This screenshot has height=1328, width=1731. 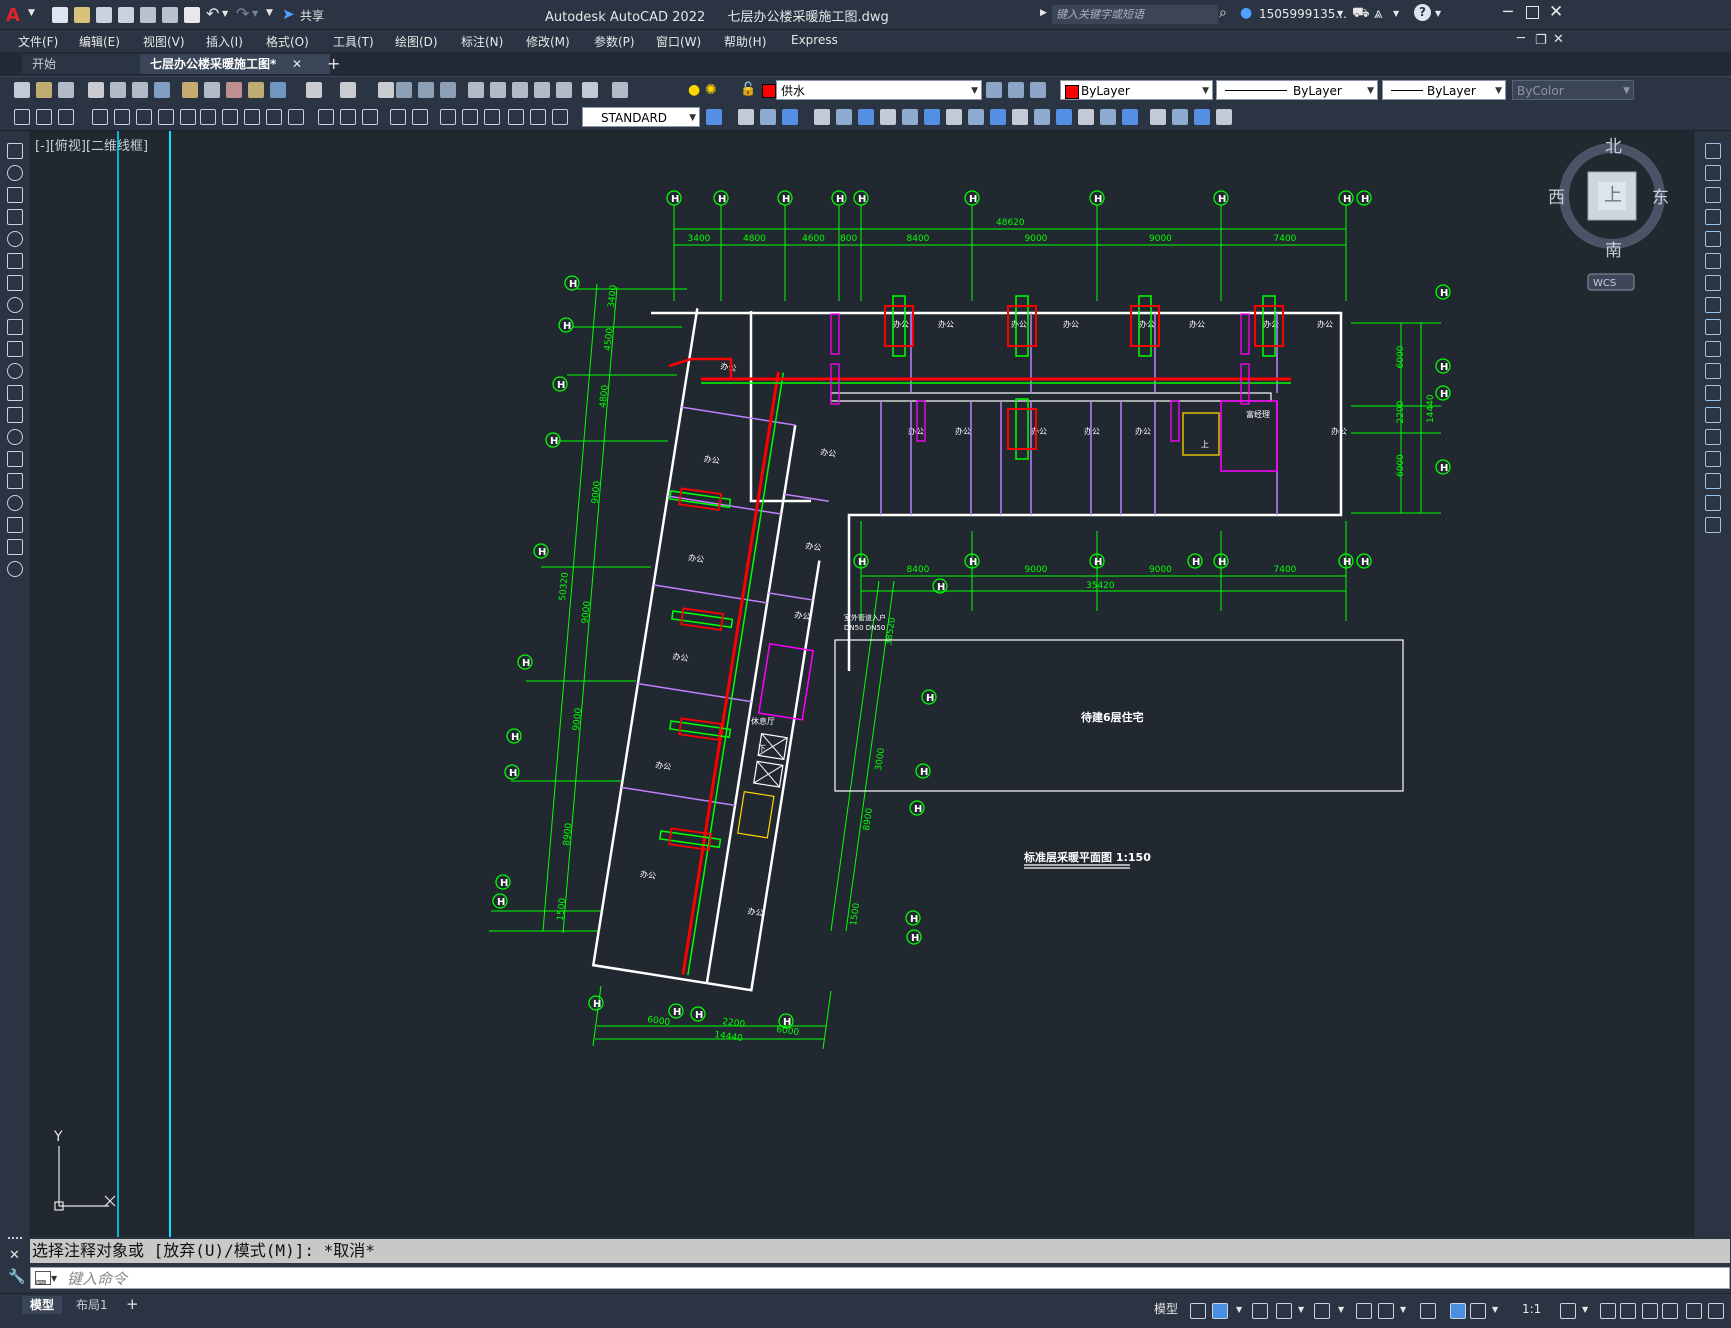 What do you see at coordinates (1713, 393) in the screenshot?
I see `break-at-point-icon` at bounding box center [1713, 393].